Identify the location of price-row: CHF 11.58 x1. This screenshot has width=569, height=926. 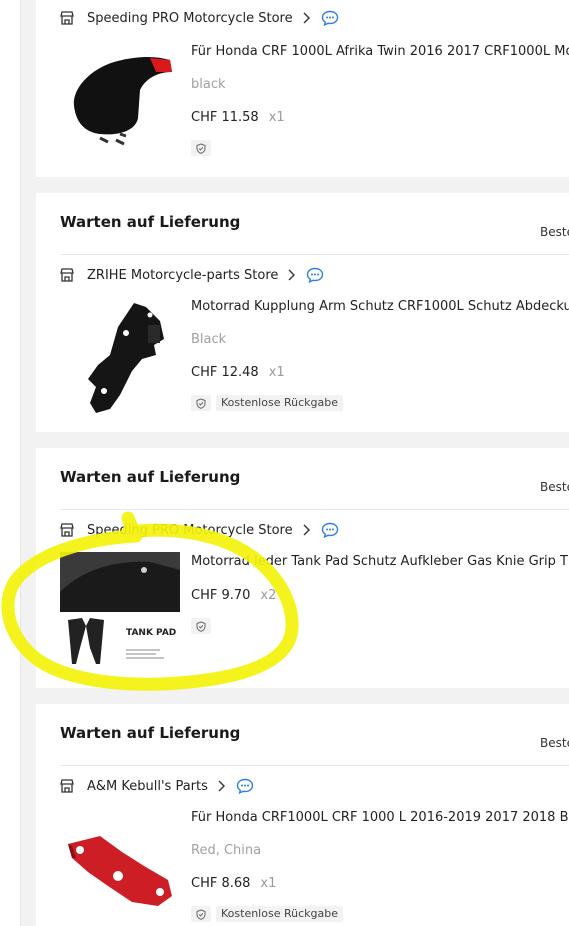
(238, 117).